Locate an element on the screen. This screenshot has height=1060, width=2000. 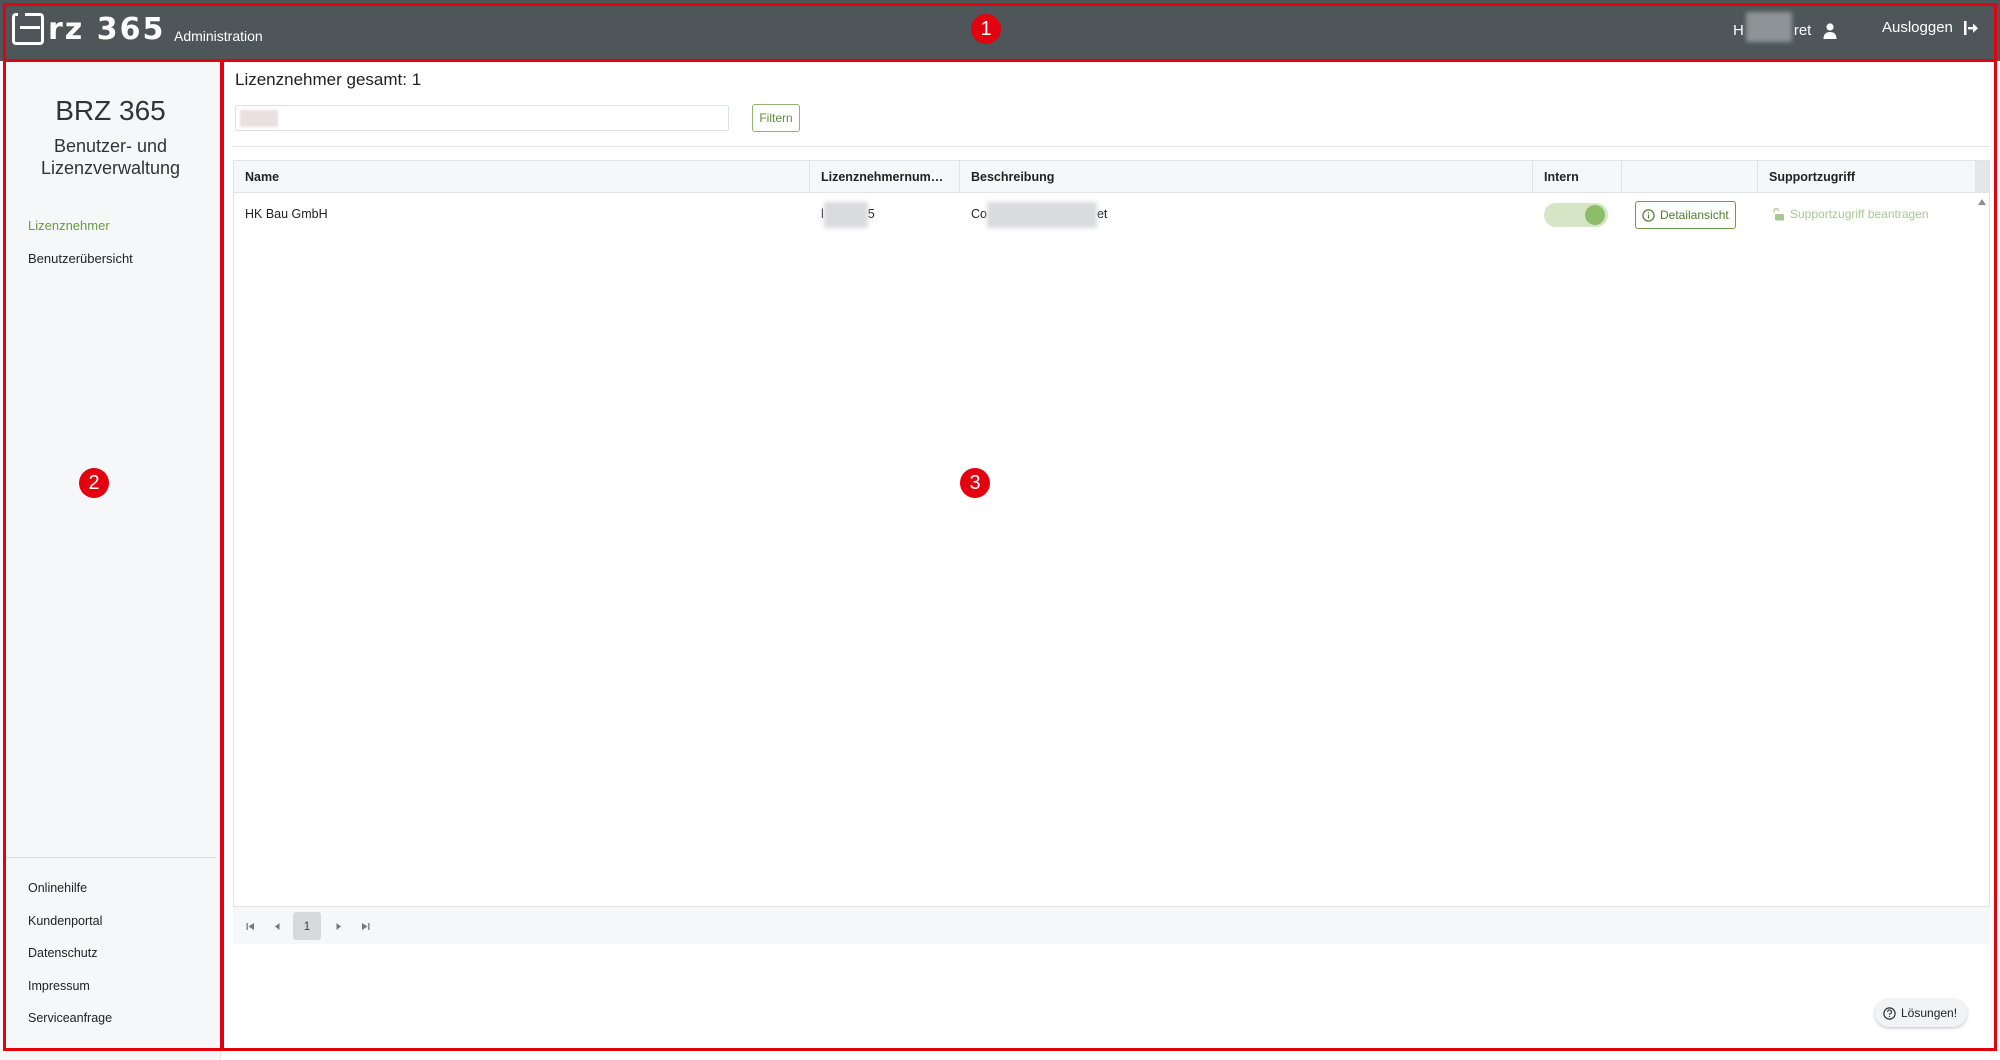
footer-link-onlinehilfe: Onlinehilfe is located at coordinates (70, 896).